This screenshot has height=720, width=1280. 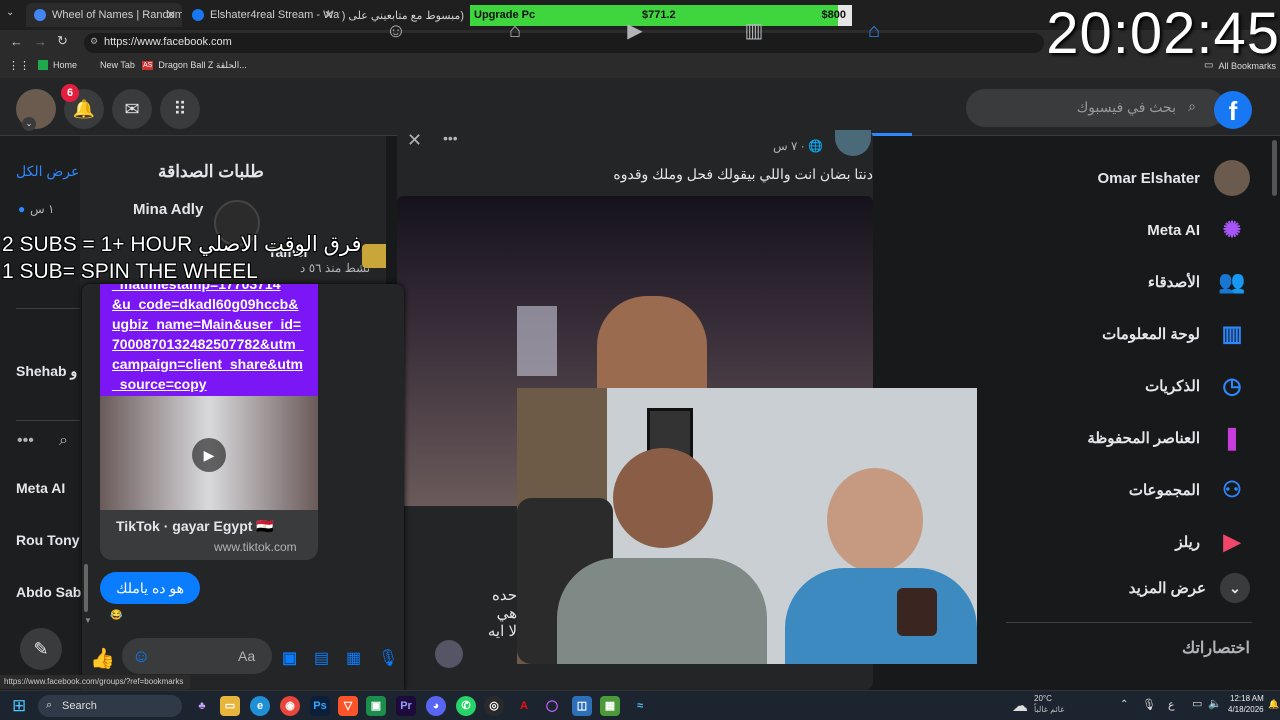 I want to click on webcam-person-left-body, so click(x=662, y=611).